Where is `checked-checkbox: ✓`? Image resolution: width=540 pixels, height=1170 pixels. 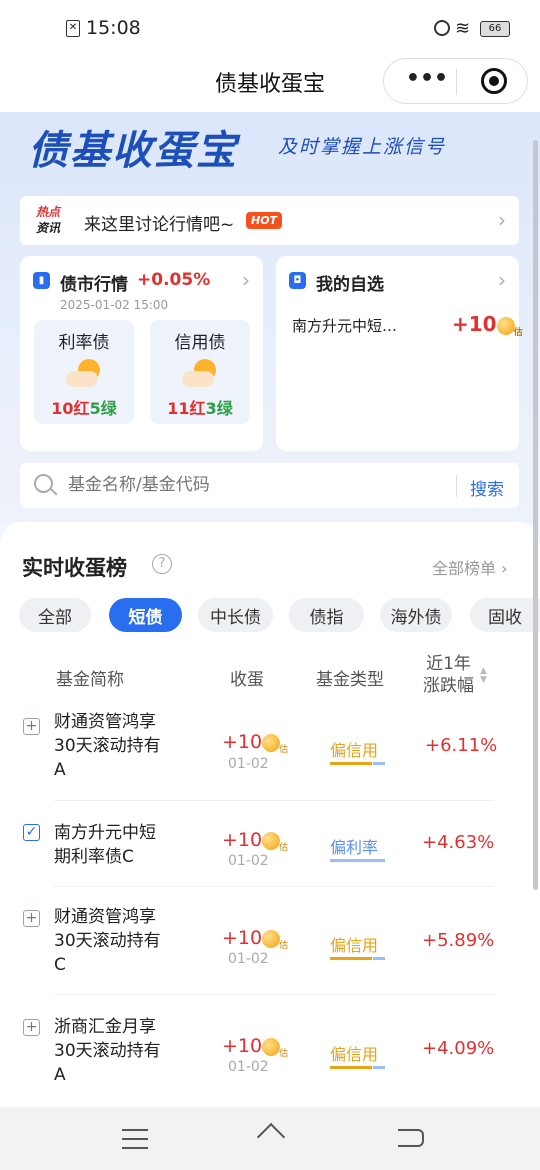
checked-checkbox: ✓ is located at coordinates (31, 832).